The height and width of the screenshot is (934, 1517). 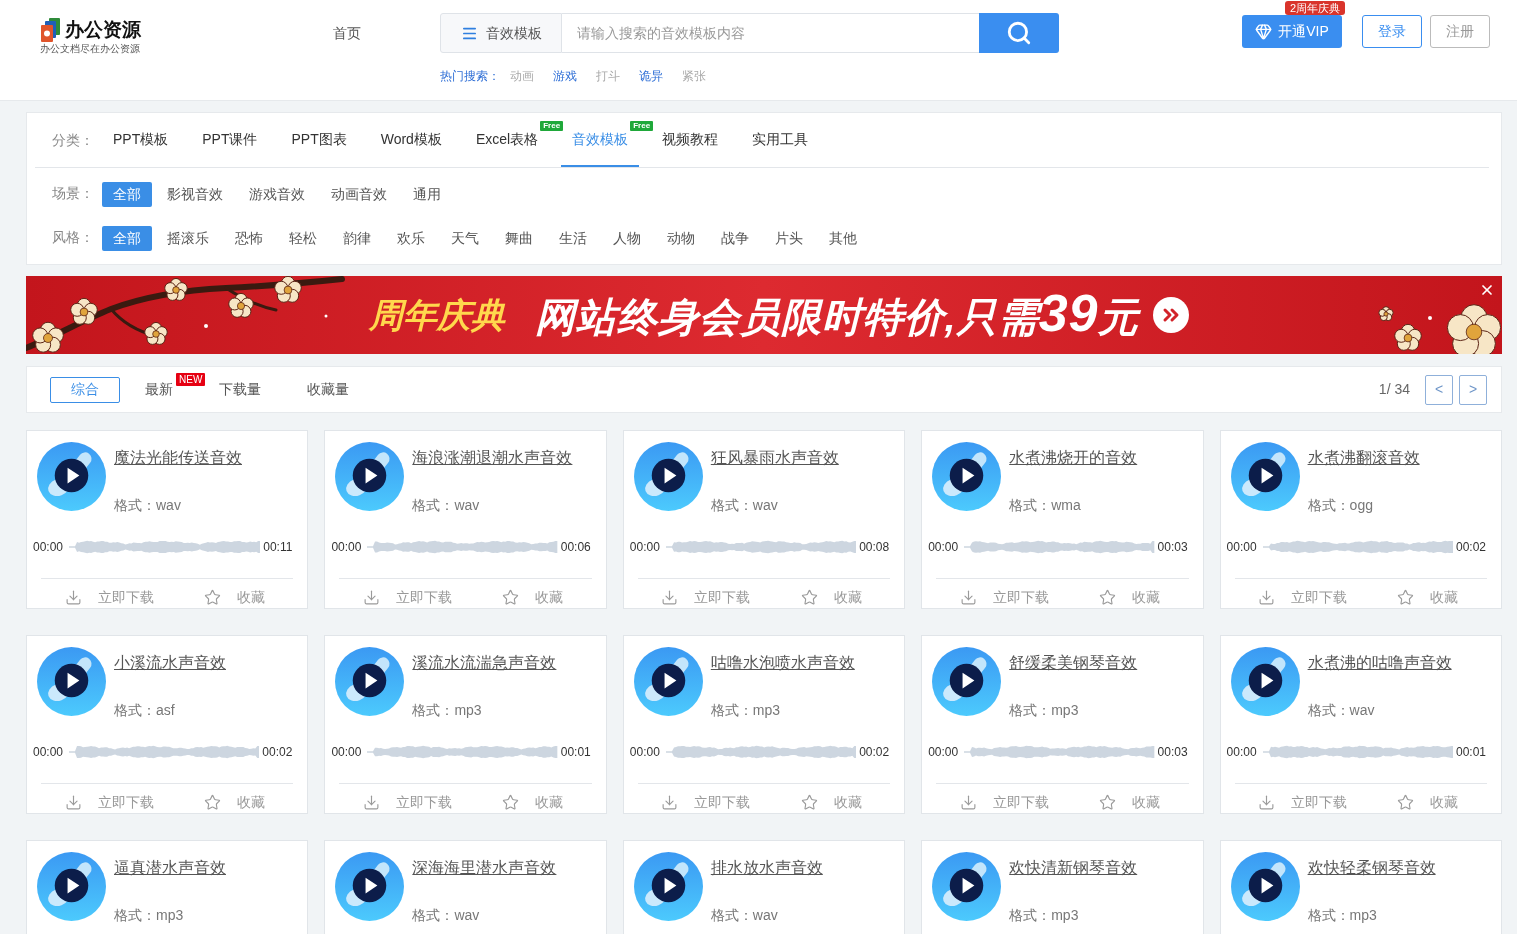 I want to click on hot-search-label: 热门搜索：, so click(x=470, y=76).